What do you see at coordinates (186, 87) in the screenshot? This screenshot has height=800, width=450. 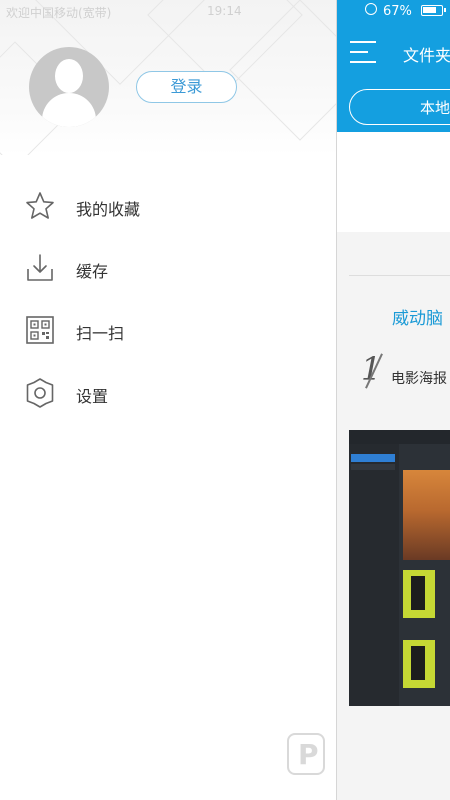 I see `login-button: 登录` at bounding box center [186, 87].